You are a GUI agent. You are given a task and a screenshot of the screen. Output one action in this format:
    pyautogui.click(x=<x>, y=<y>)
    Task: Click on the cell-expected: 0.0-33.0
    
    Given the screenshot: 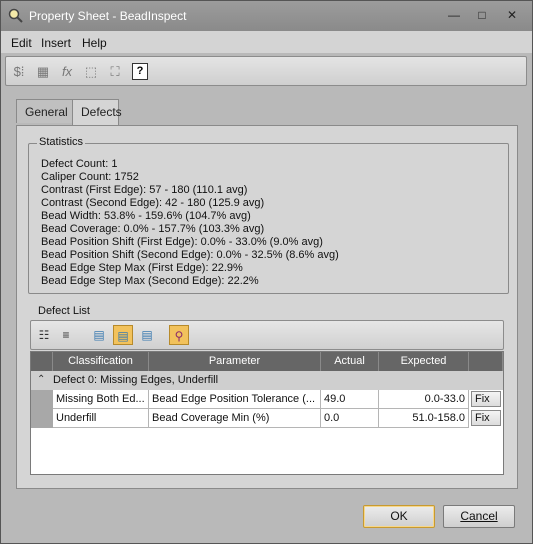 What is the action you would take?
    pyautogui.click(x=424, y=399)
    